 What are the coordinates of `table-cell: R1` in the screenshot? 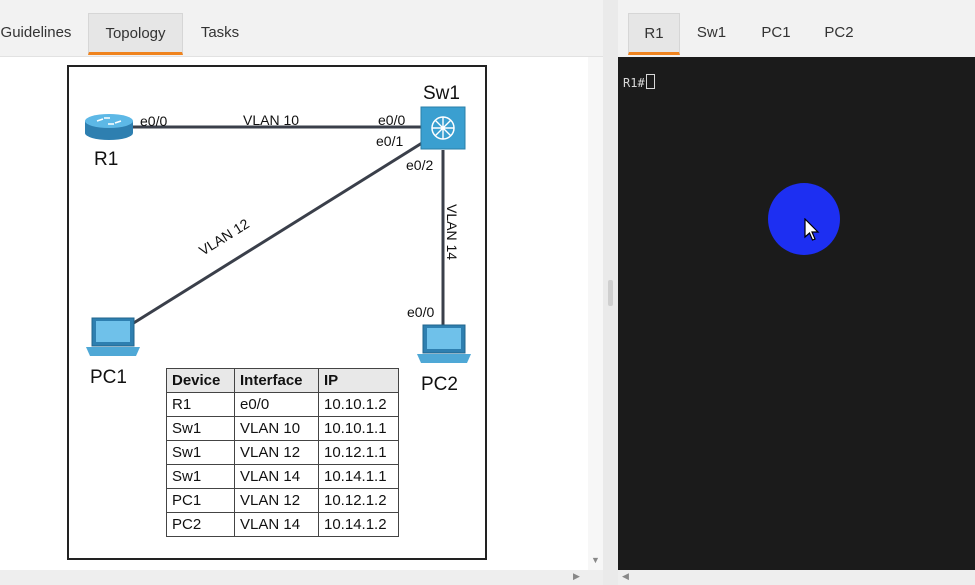 It's located at (200, 404).